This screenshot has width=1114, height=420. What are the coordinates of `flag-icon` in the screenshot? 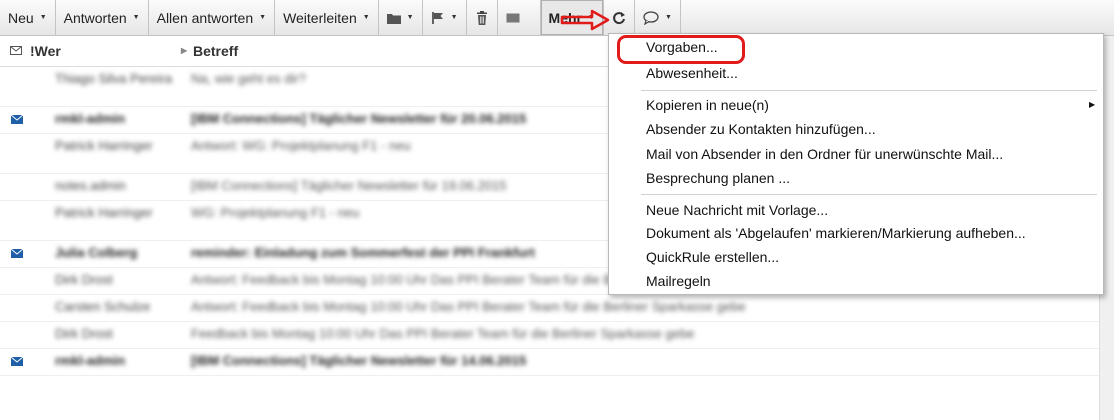 It's located at (437, 17).